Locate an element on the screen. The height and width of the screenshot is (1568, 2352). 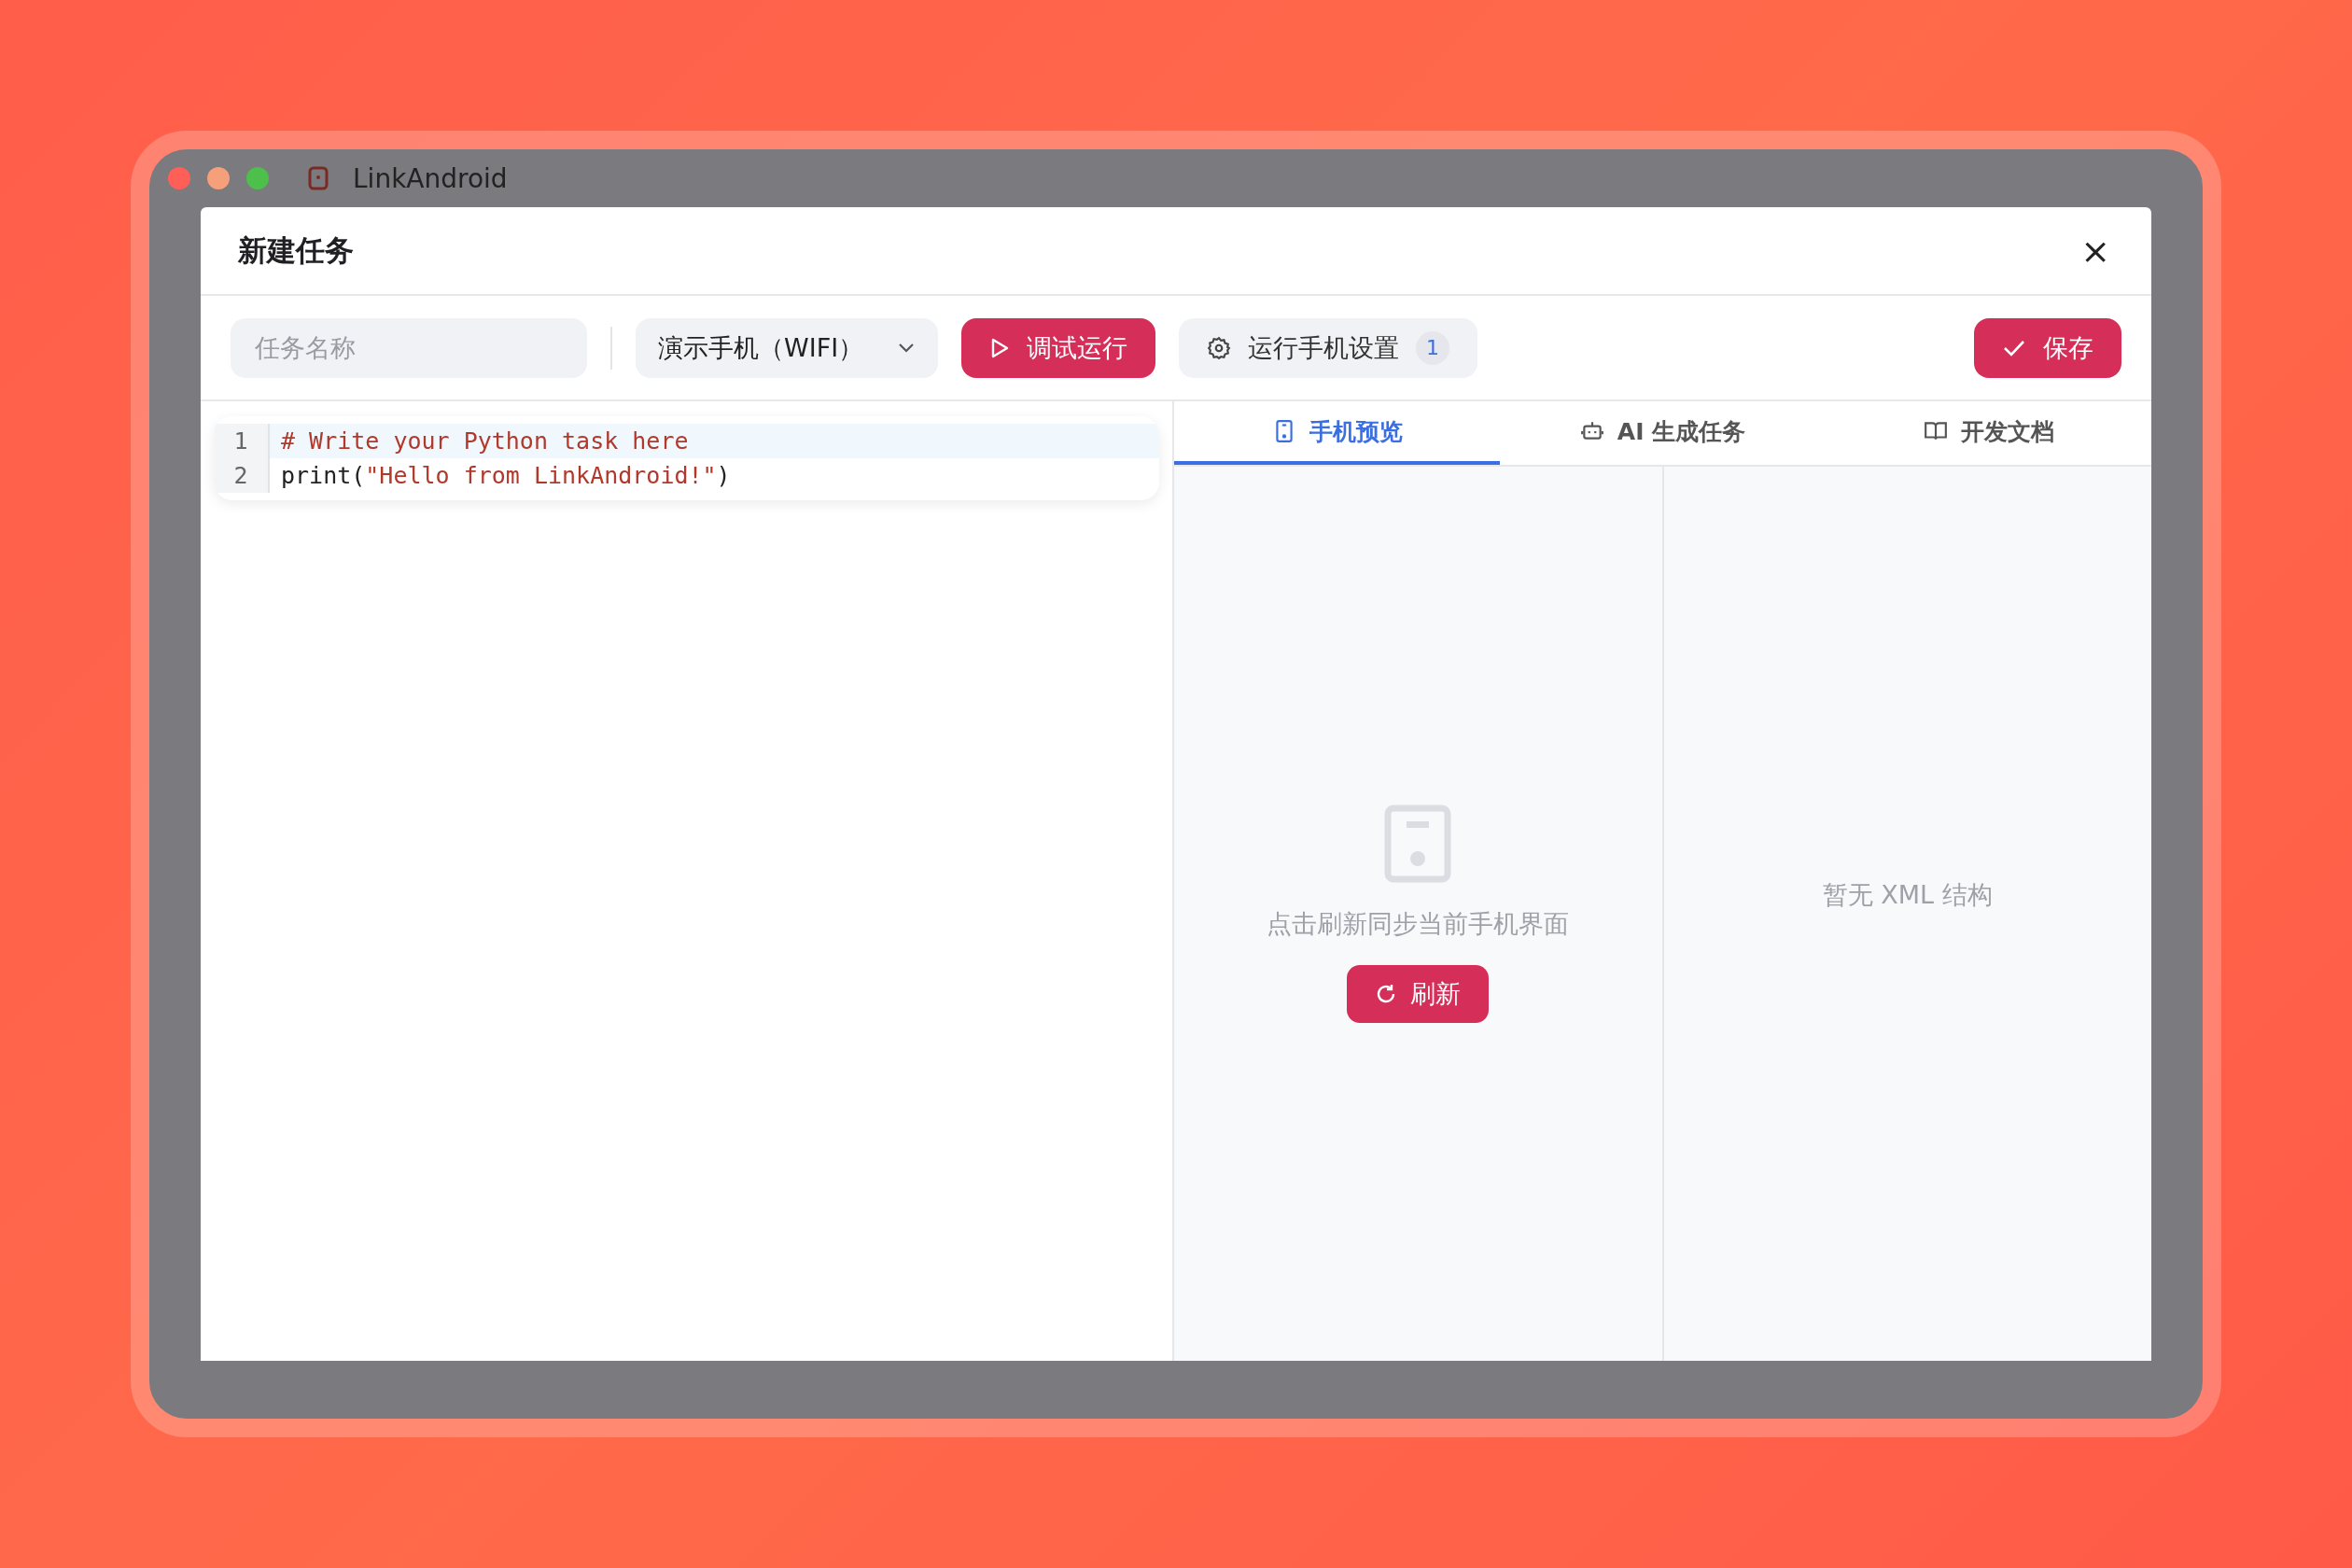
close-window-button is located at coordinates (179, 178).